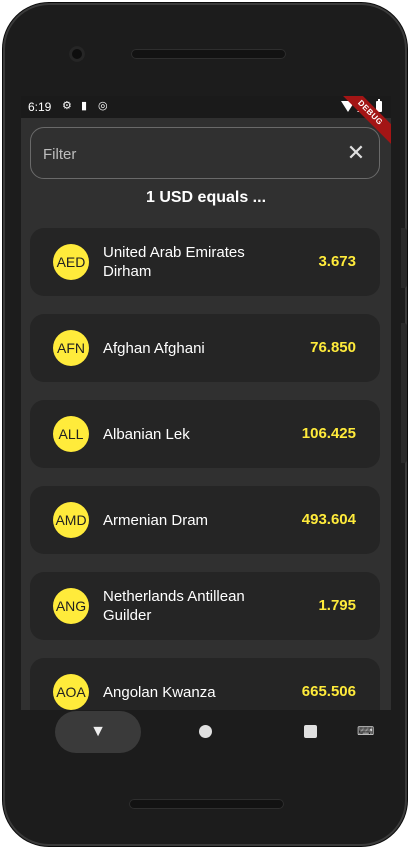  What do you see at coordinates (40, 107) in the screenshot?
I see `status-time: 6:19` at bounding box center [40, 107].